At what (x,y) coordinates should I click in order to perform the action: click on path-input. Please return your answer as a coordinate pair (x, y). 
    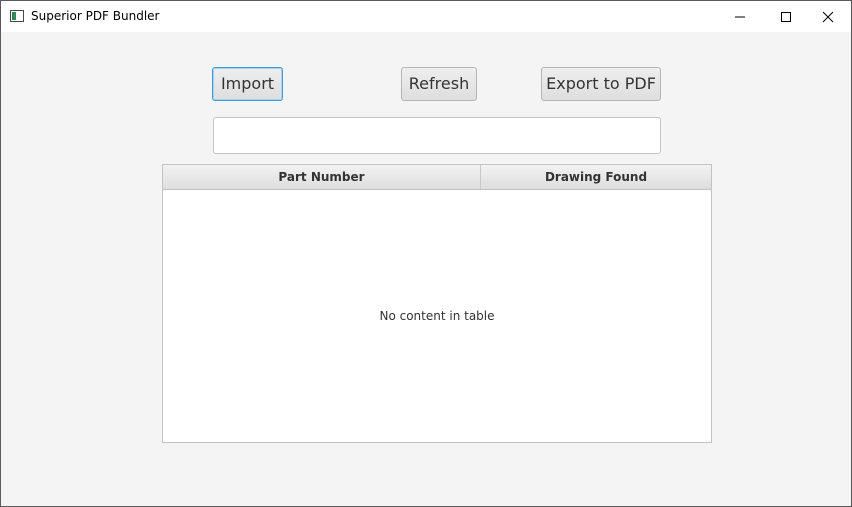
    Looking at the image, I should click on (437, 135).